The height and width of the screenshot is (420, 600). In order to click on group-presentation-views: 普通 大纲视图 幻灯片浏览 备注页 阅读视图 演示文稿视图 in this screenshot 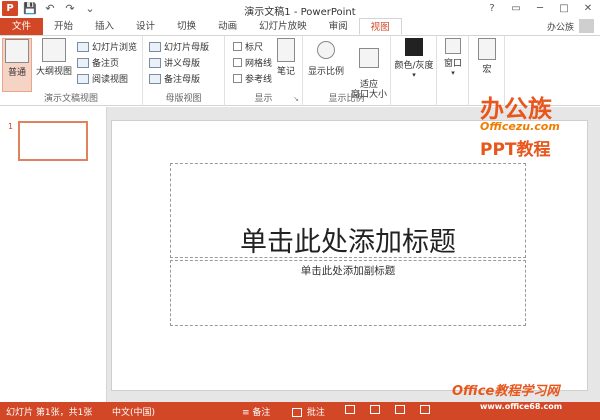, I will do `click(71, 71)`.